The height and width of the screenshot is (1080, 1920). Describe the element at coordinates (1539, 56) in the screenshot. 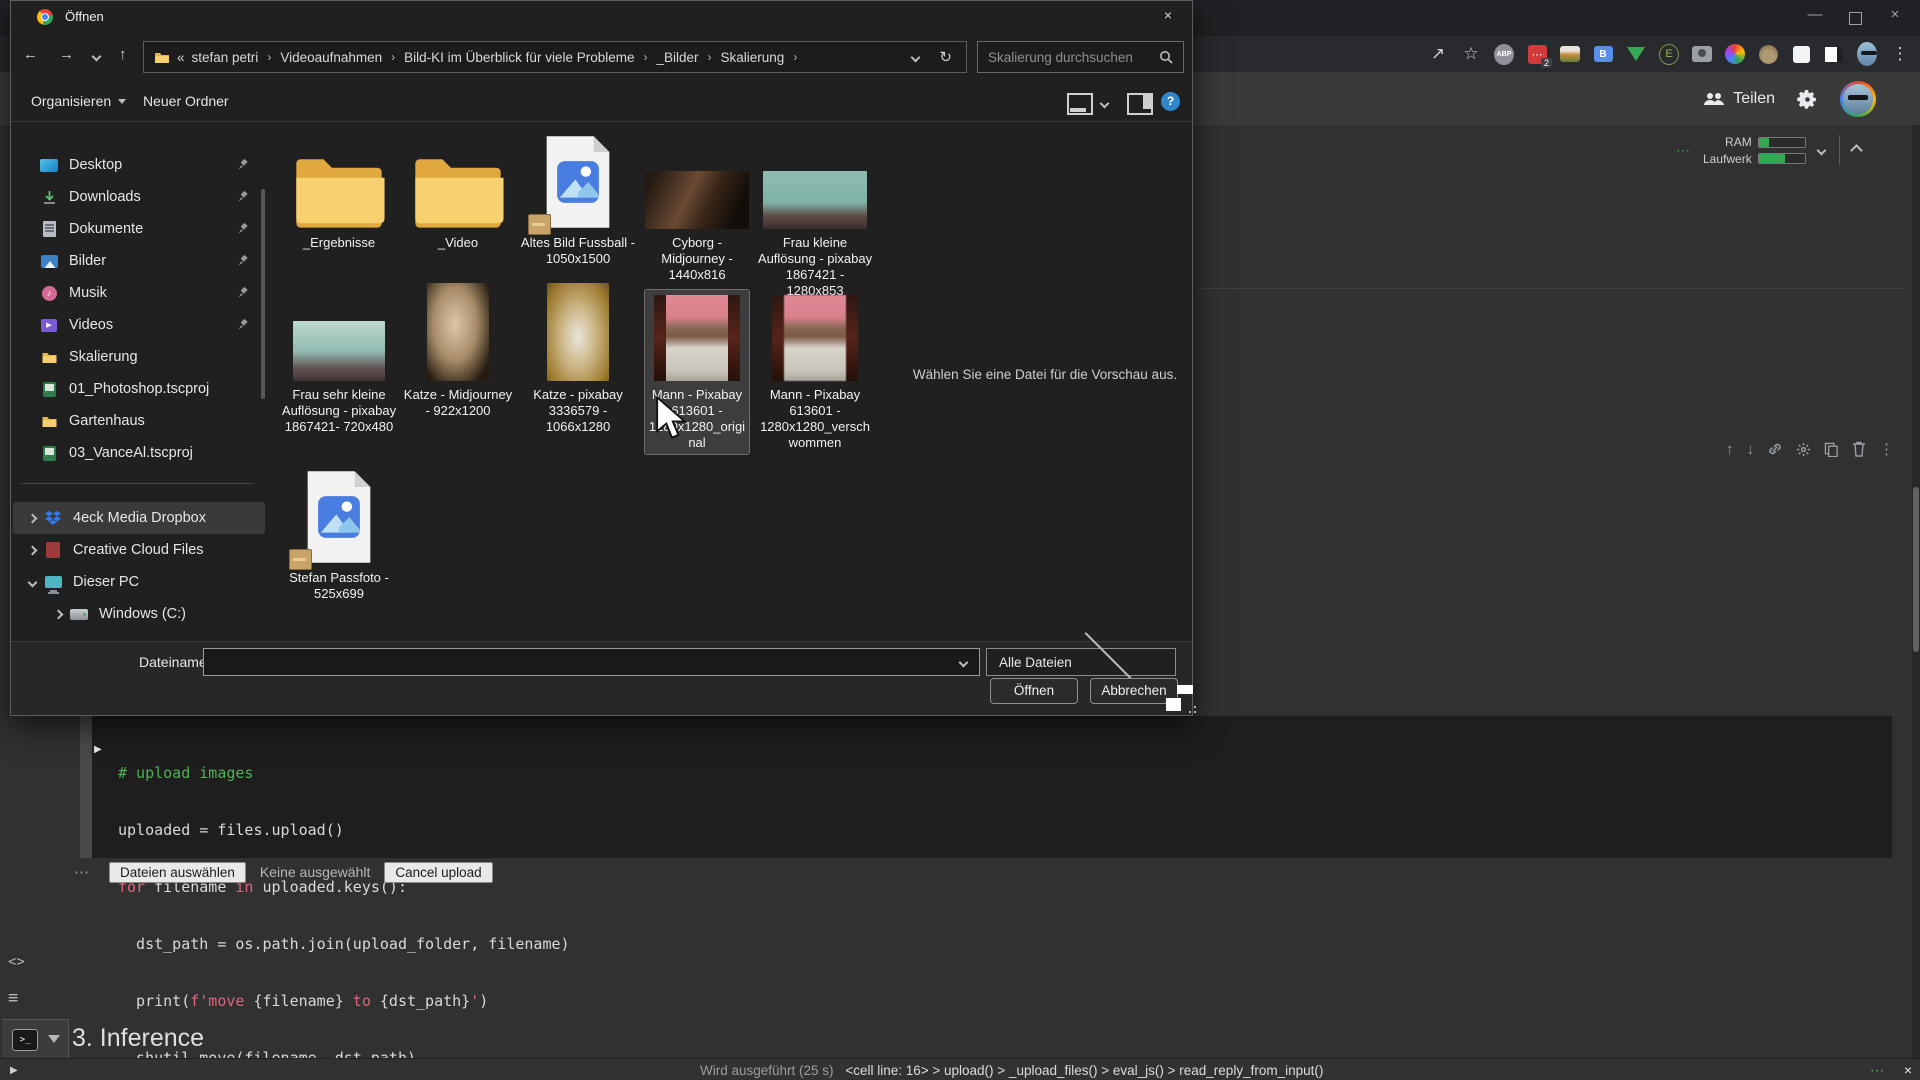

I see `red-extension-icon: ⋯ 2` at that location.